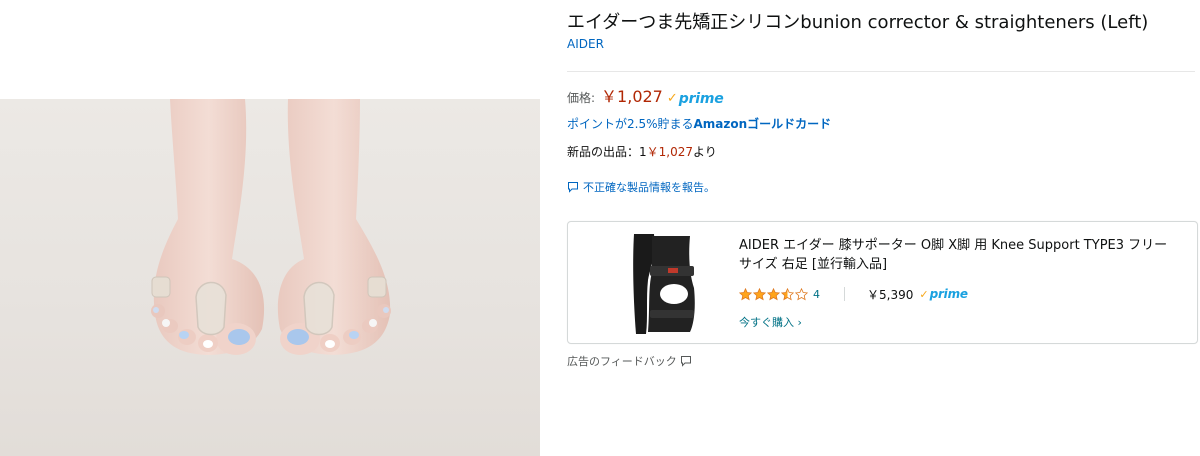 The height and width of the screenshot is (456, 1200). I want to click on price-label: 価格:, so click(581, 98).